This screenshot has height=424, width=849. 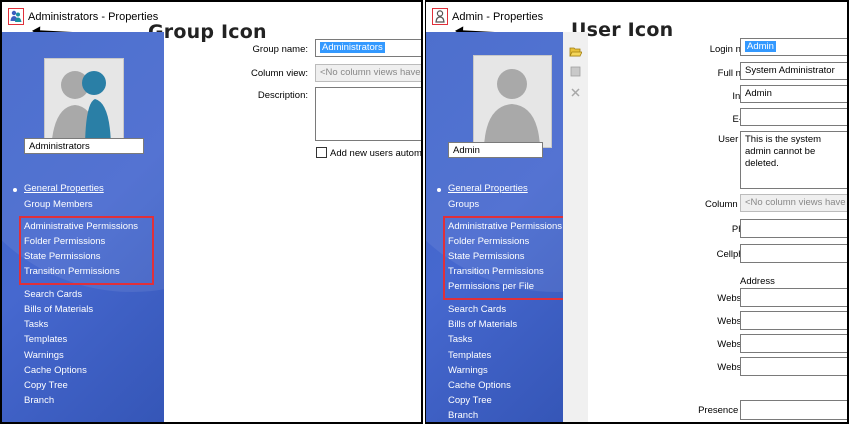 I want to click on window-title: Administrators - Properties, so click(x=93, y=17).